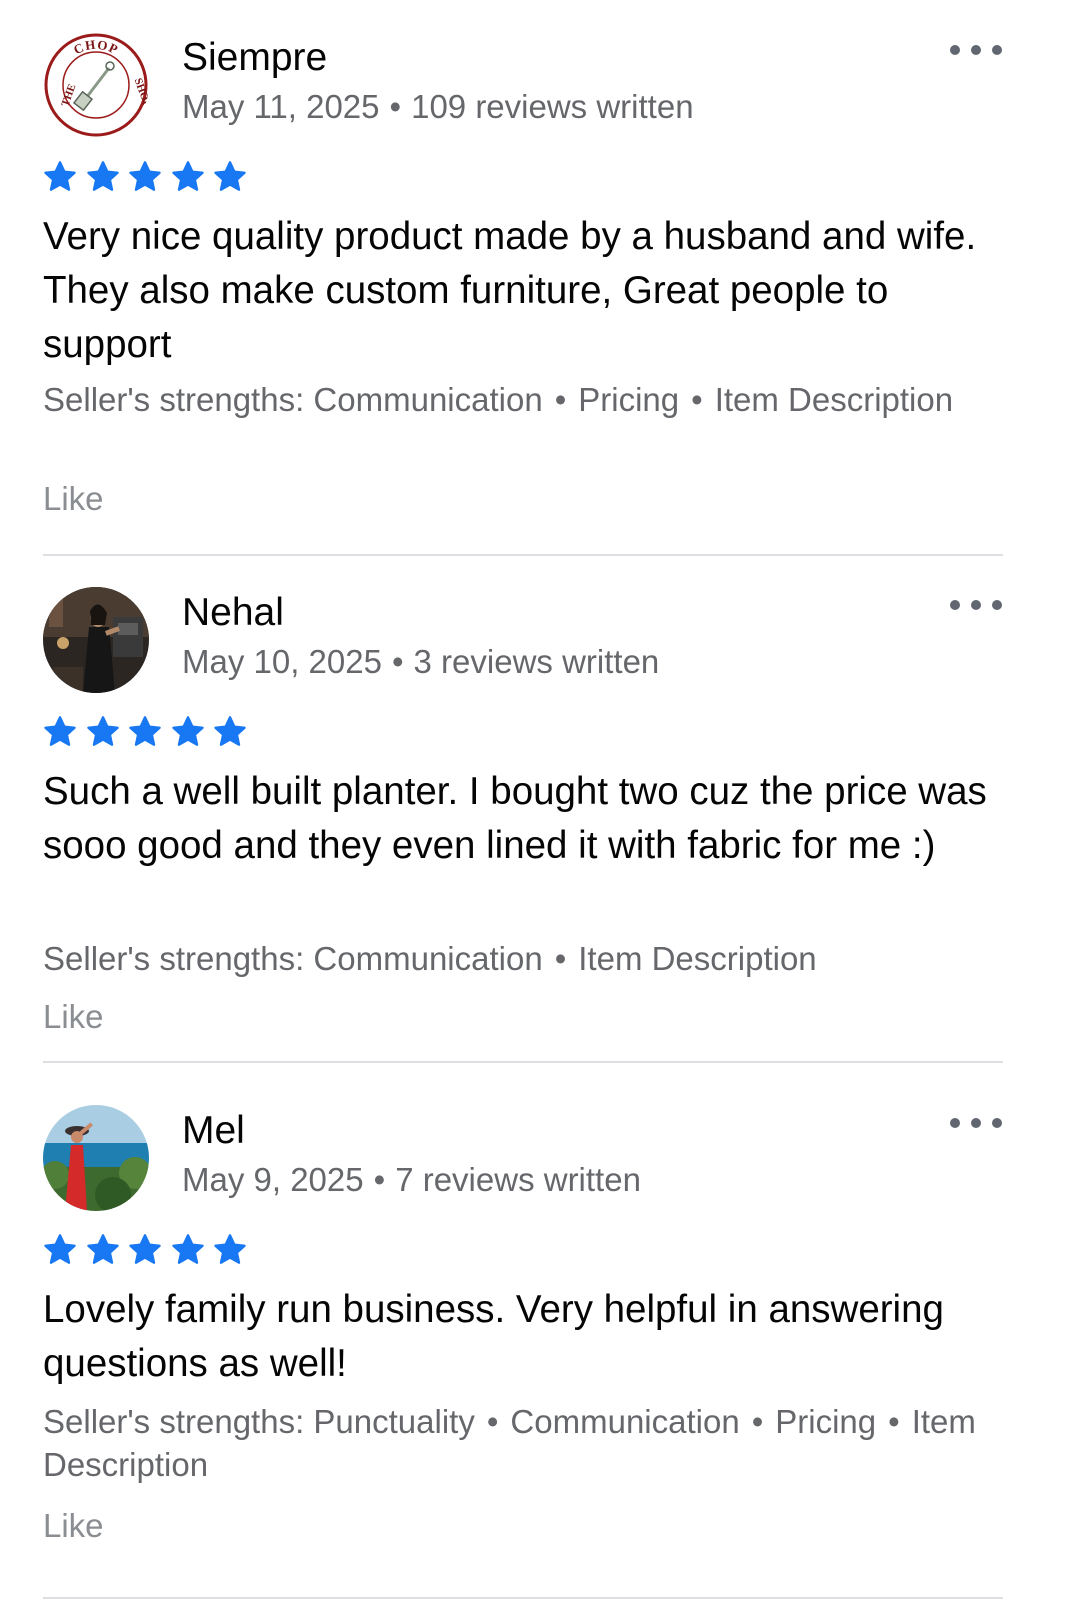 The height and width of the screenshot is (1600, 1065). I want to click on chop-shop-logo-icon: CHOP THE SHOP, so click(96, 85).